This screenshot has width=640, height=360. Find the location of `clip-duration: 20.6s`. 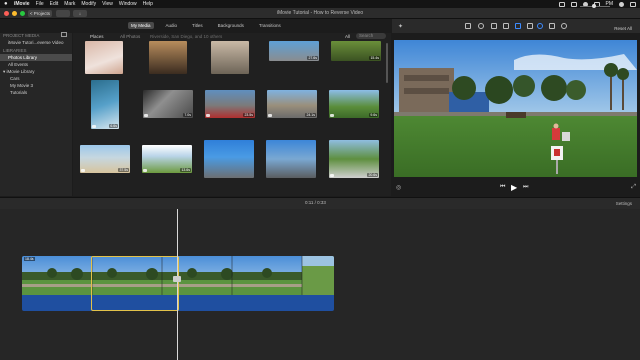

clip-duration: 20.6s is located at coordinates (372, 175).